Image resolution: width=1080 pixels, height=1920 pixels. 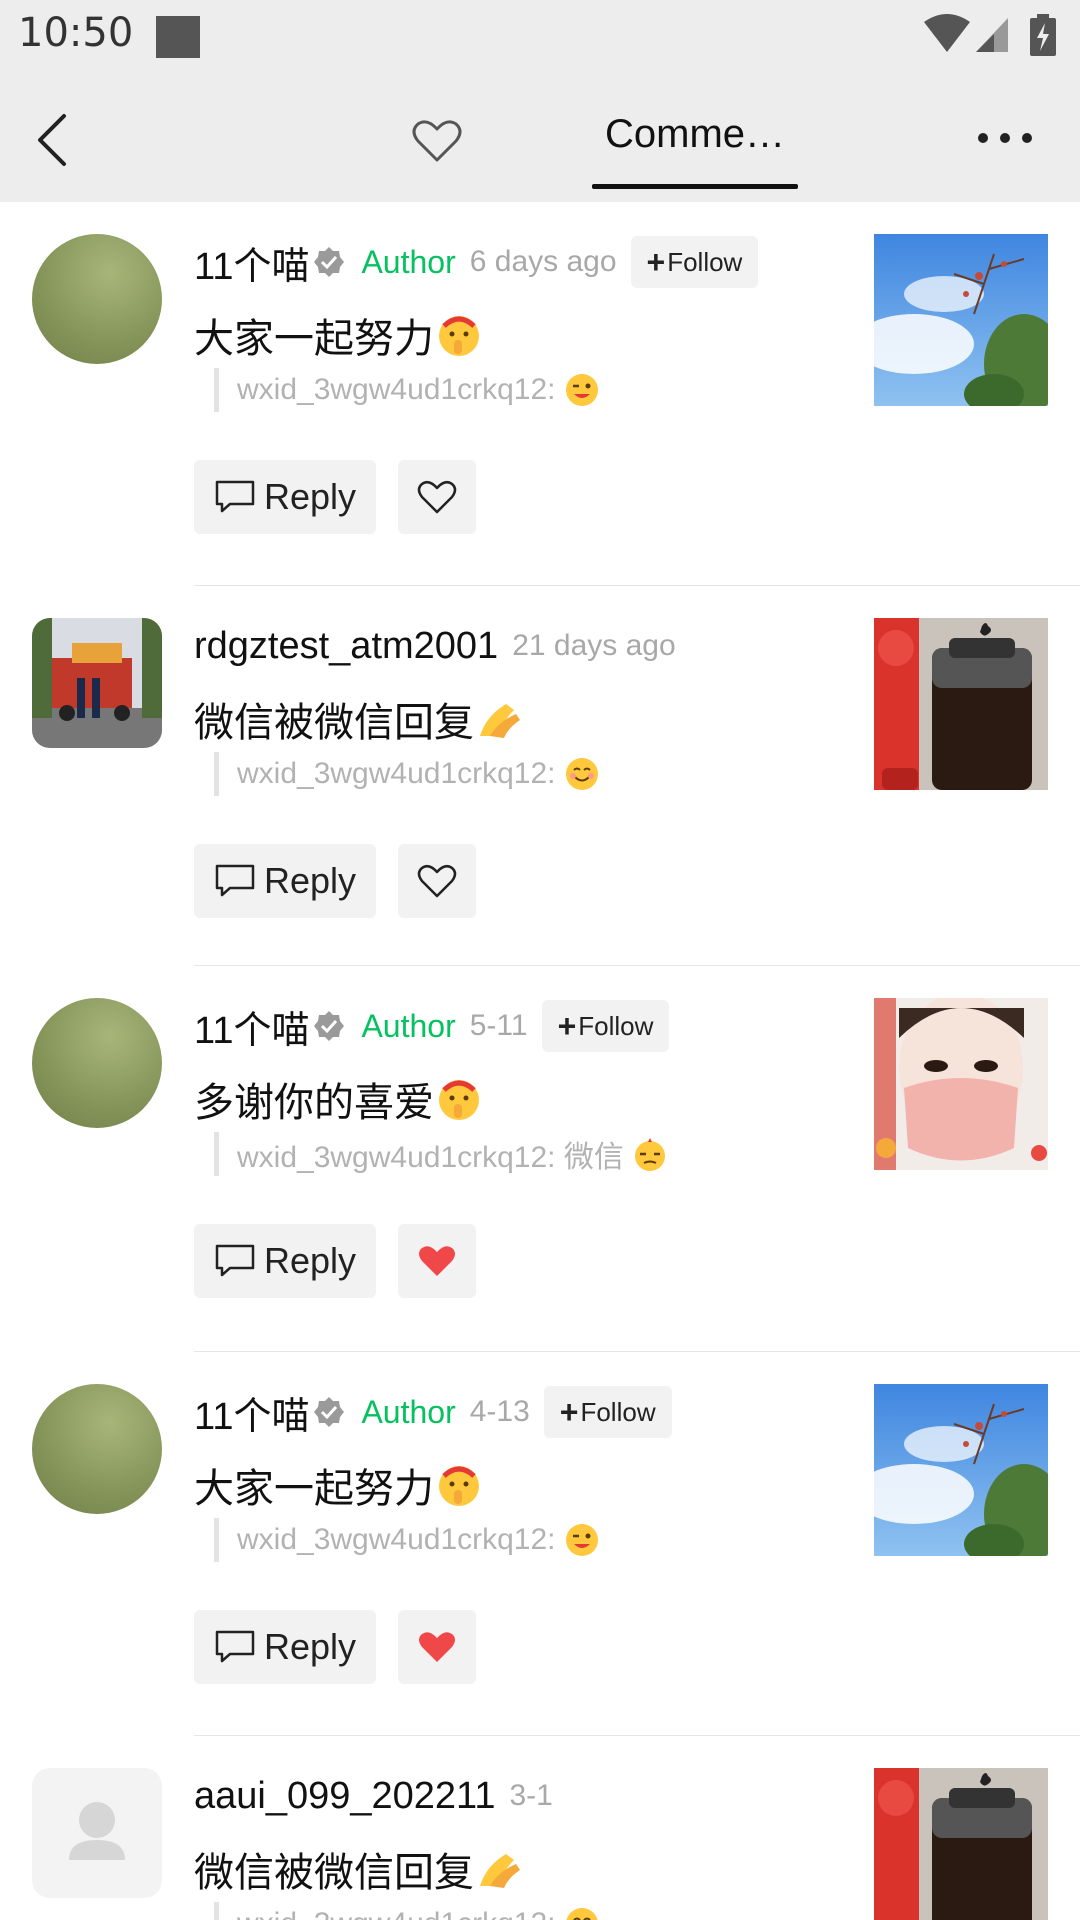 I want to click on comment-text-content: 多谢你的喜爱, so click(x=314, y=1103).